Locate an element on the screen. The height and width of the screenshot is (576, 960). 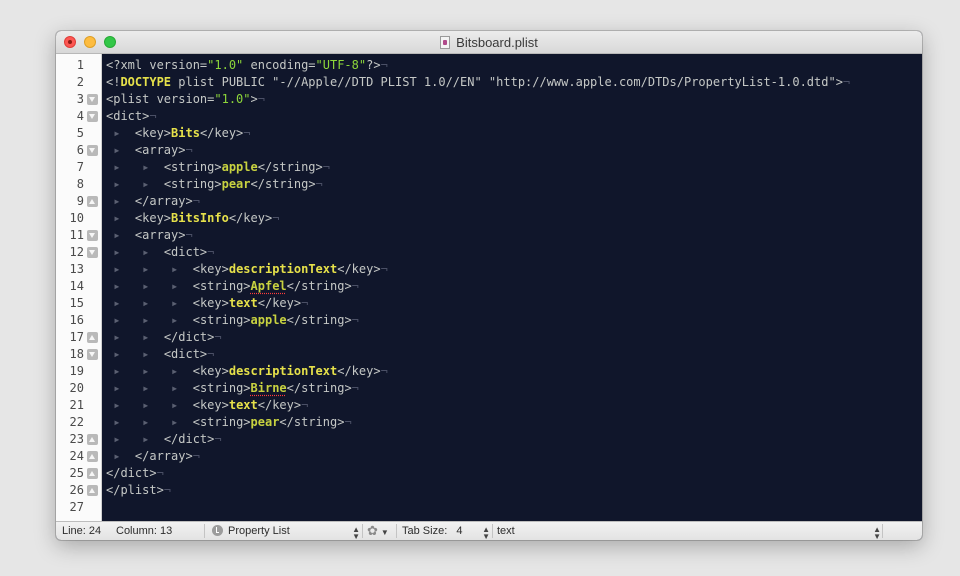
code-line: ▸ ▸ ▸ <string>pear</string>¬ is located at coordinates (512, 422).